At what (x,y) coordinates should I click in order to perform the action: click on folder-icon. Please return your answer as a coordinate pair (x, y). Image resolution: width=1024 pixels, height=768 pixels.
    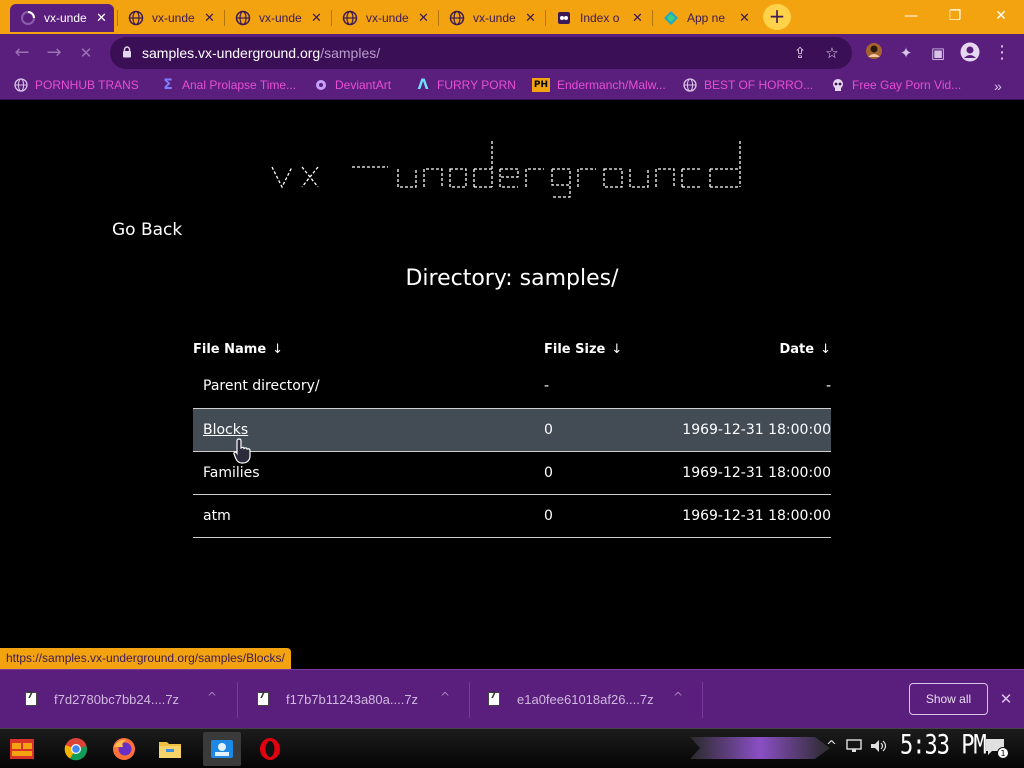
    Looking at the image, I should click on (170, 750).